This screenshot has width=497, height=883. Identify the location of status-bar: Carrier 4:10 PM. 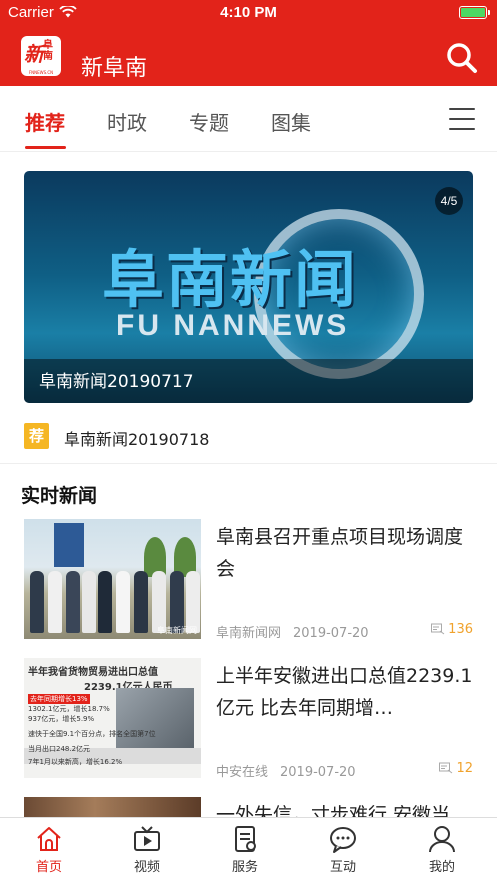
(248, 14).